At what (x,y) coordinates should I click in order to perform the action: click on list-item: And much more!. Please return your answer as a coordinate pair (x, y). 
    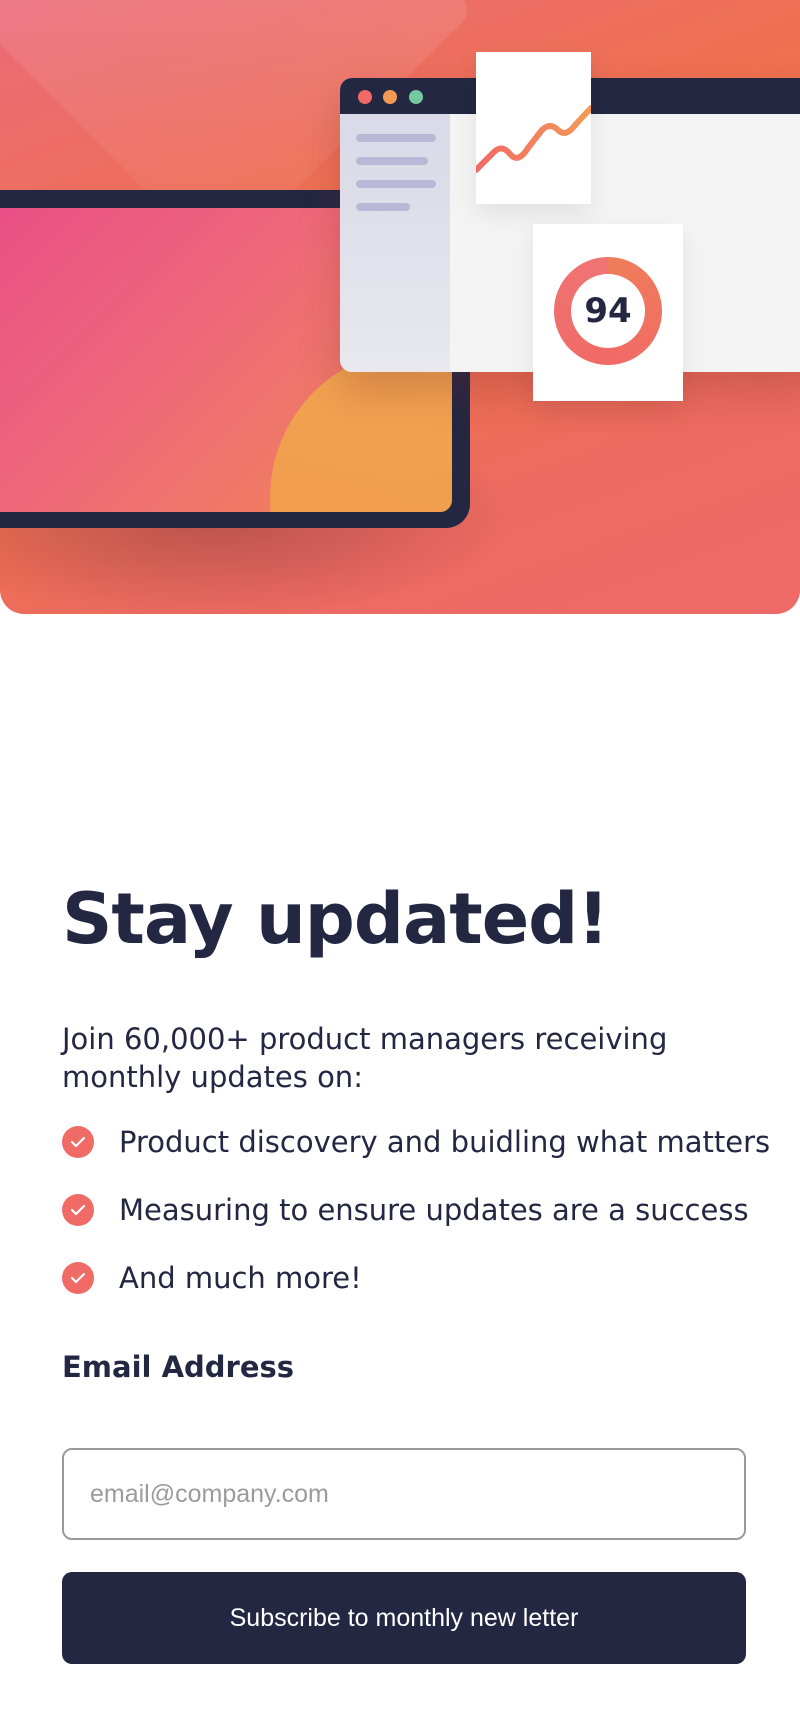
    Looking at the image, I should click on (412, 1278).